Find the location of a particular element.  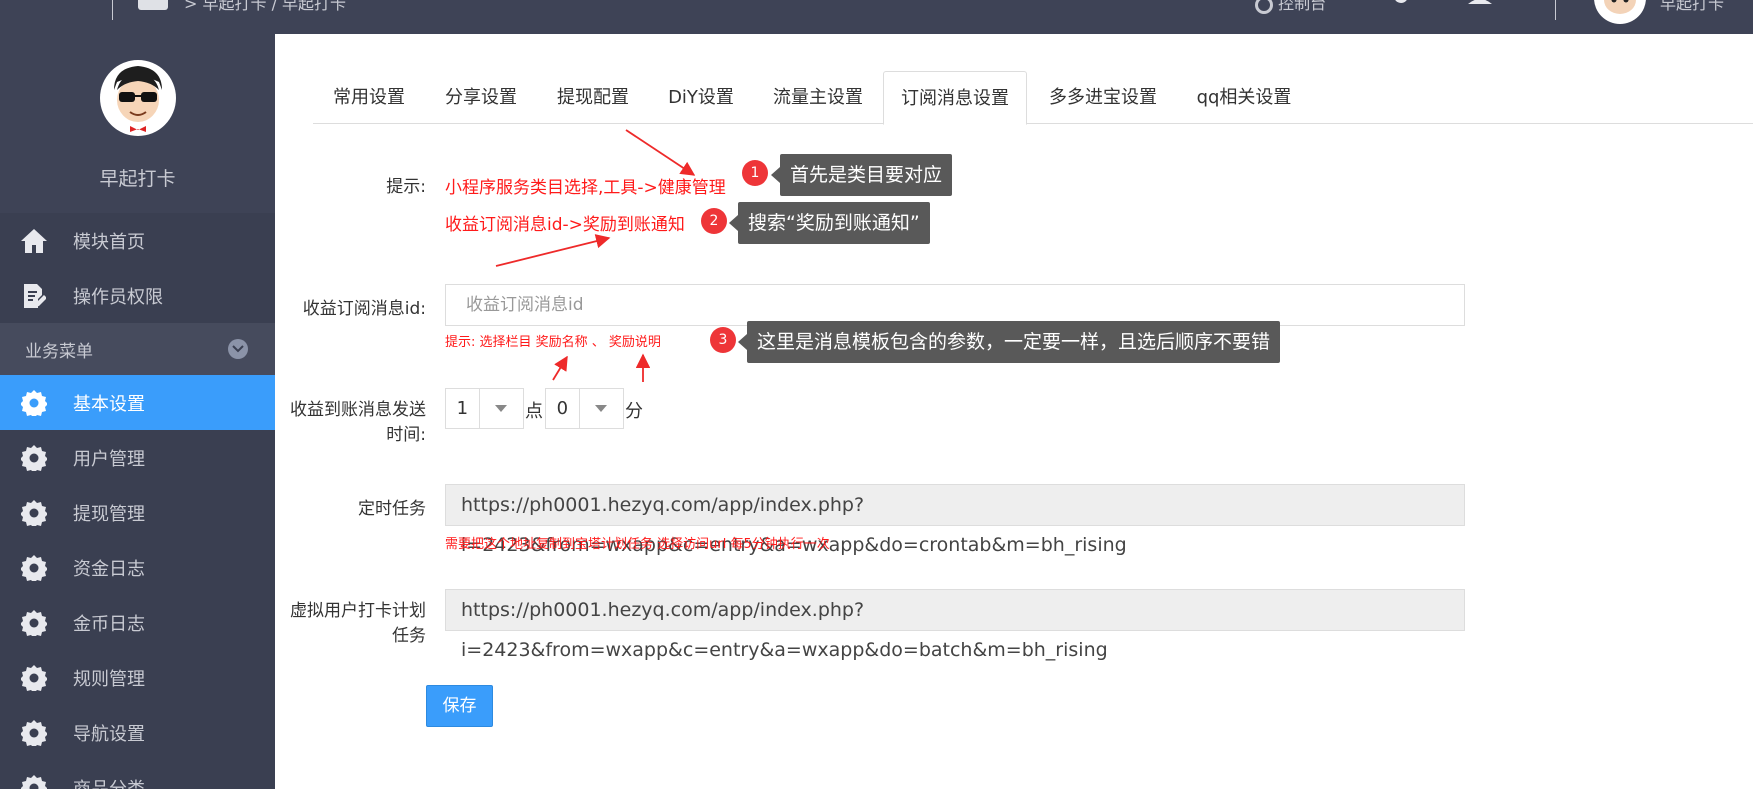

section-label: 业务菜单 is located at coordinates (59, 351).